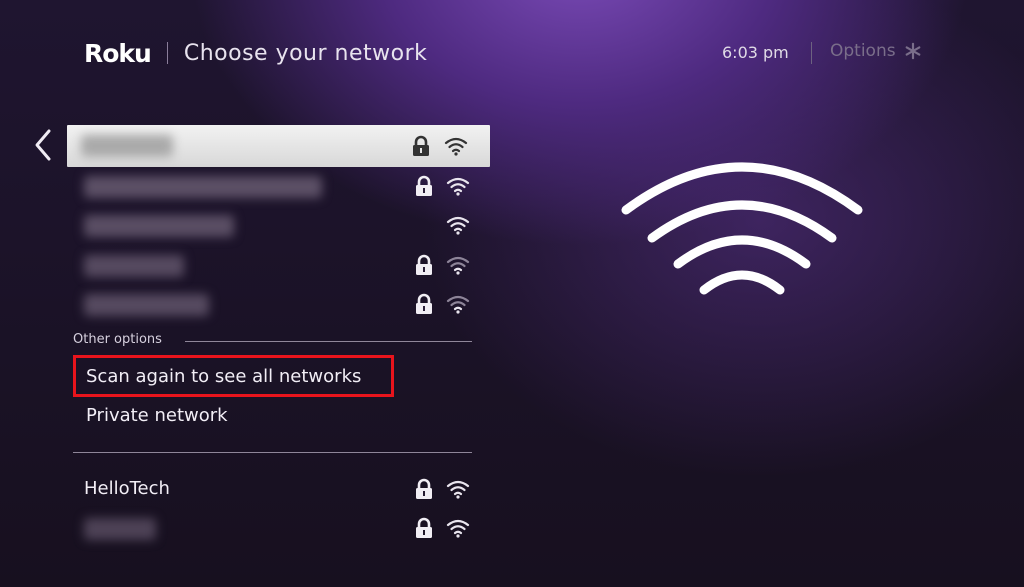 This screenshot has width=1024, height=587. I want to click on header: Roku Choose your network, so click(255, 53).